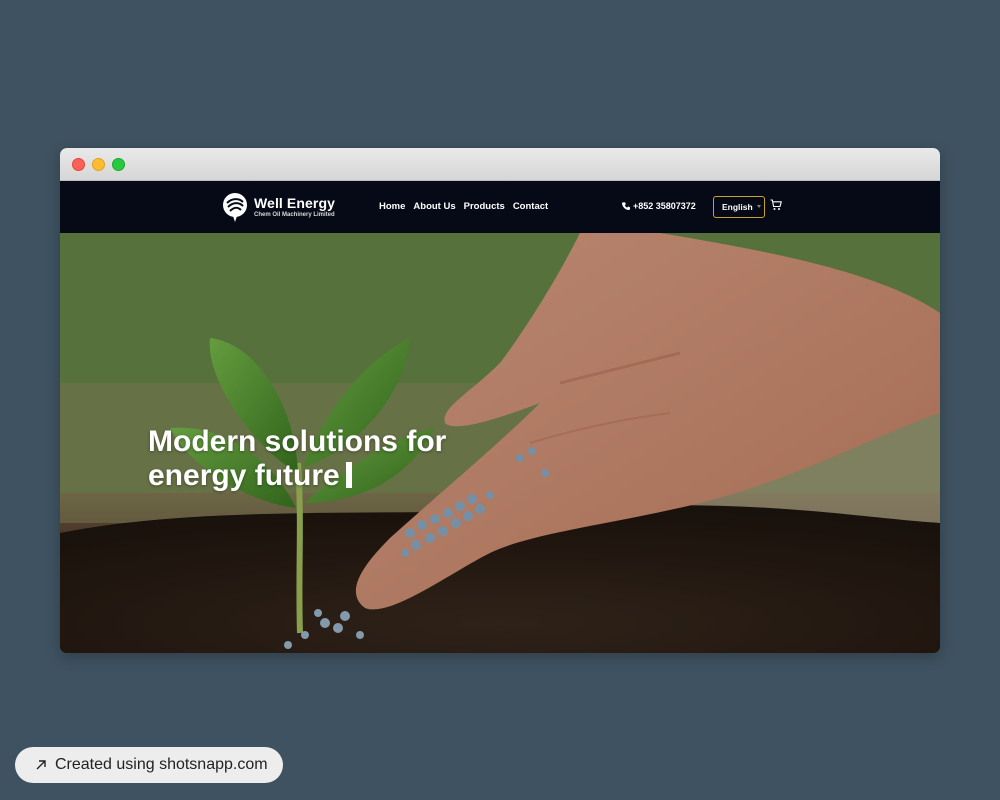 The image size is (1000, 800). What do you see at coordinates (294, 215) in the screenshot?
I see `brand-tagline: Chem Oil Machinery Limited` at bounding box center [294, 215].